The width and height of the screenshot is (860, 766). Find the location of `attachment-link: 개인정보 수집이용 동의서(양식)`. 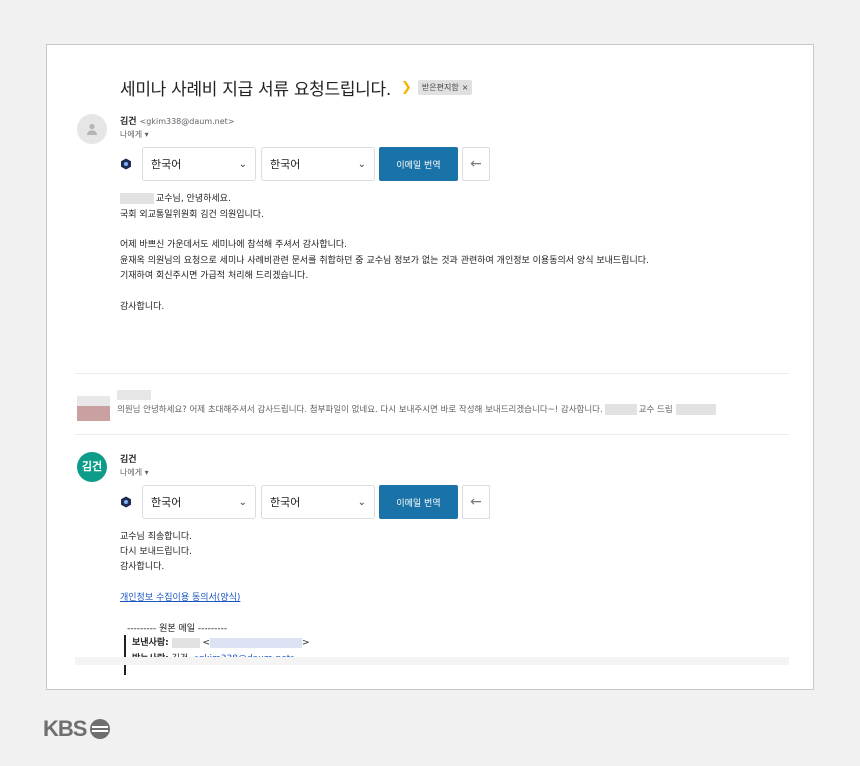

attachment-link: 개인정보 수집이용 동의서(양식) is located at coordinates (180, 596).